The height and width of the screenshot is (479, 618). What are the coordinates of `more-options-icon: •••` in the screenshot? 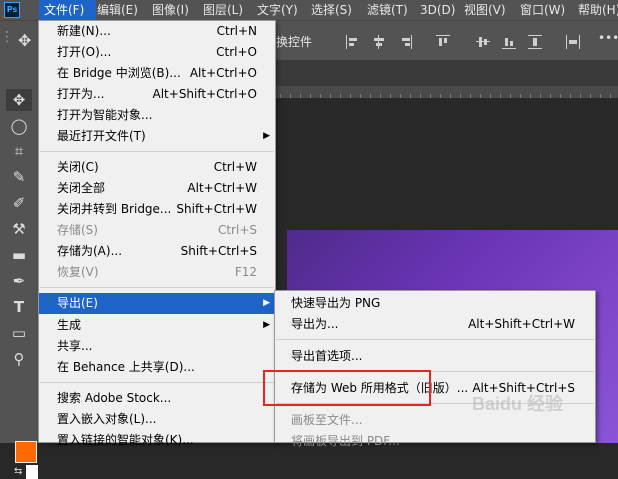 It's located at (608, 38).